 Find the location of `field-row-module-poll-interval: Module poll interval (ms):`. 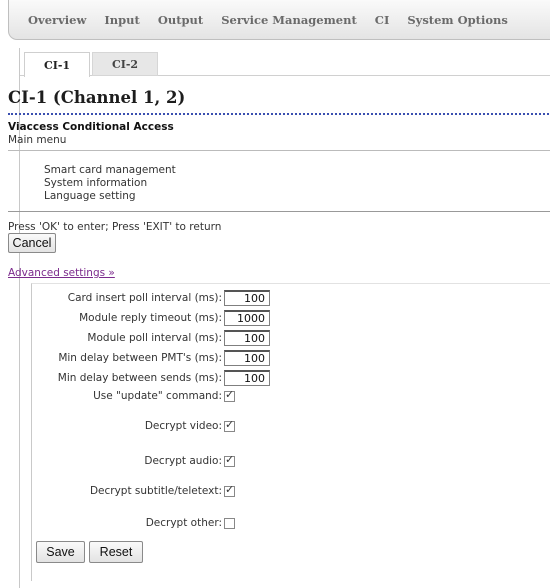

field-row-module-poll-interval: Module poll interval (ms): is located at coordinates (151, 338).